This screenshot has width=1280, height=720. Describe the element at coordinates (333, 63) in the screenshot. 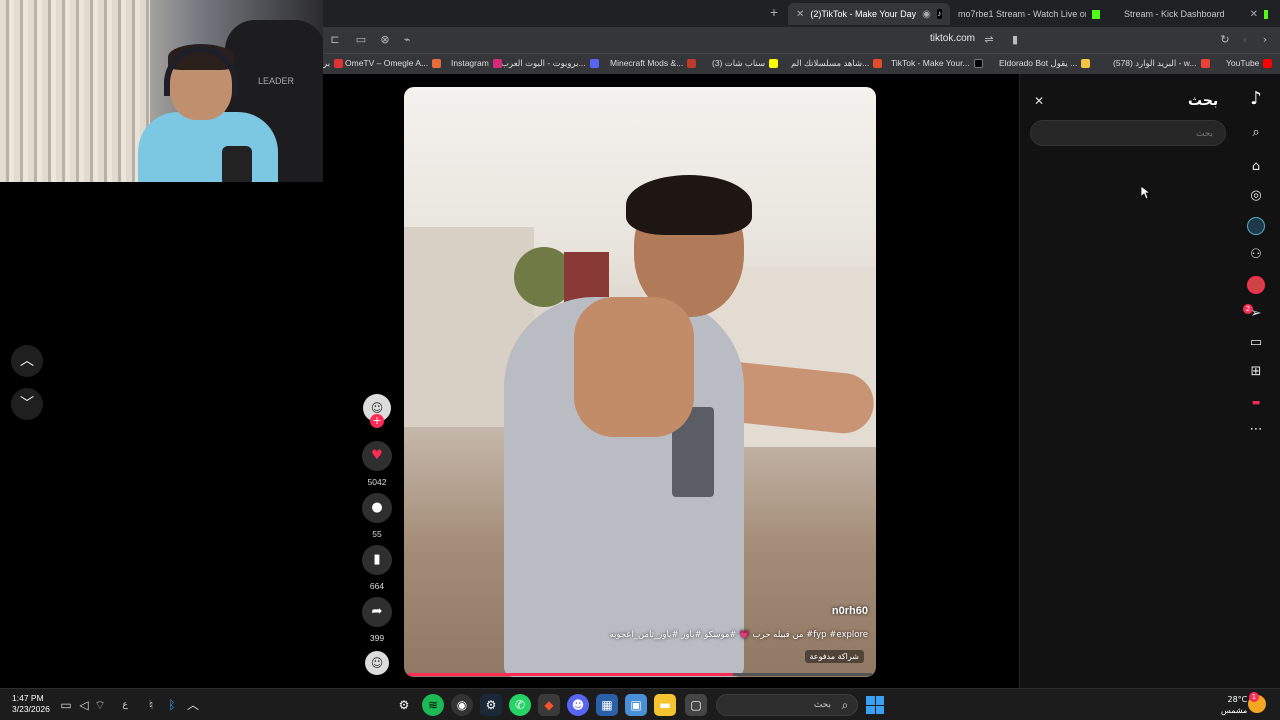

I see `bookmark-truncated: بر` at that location.